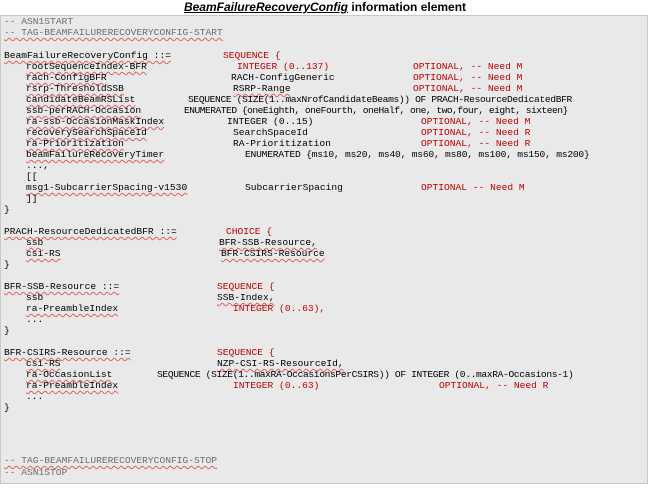 The height and width of the screenshot is (500, 650). What do you see at coordinates (32, 198) in the screenshot?
I see `extension-group-close: ]]` at bounding box center [32, 198].